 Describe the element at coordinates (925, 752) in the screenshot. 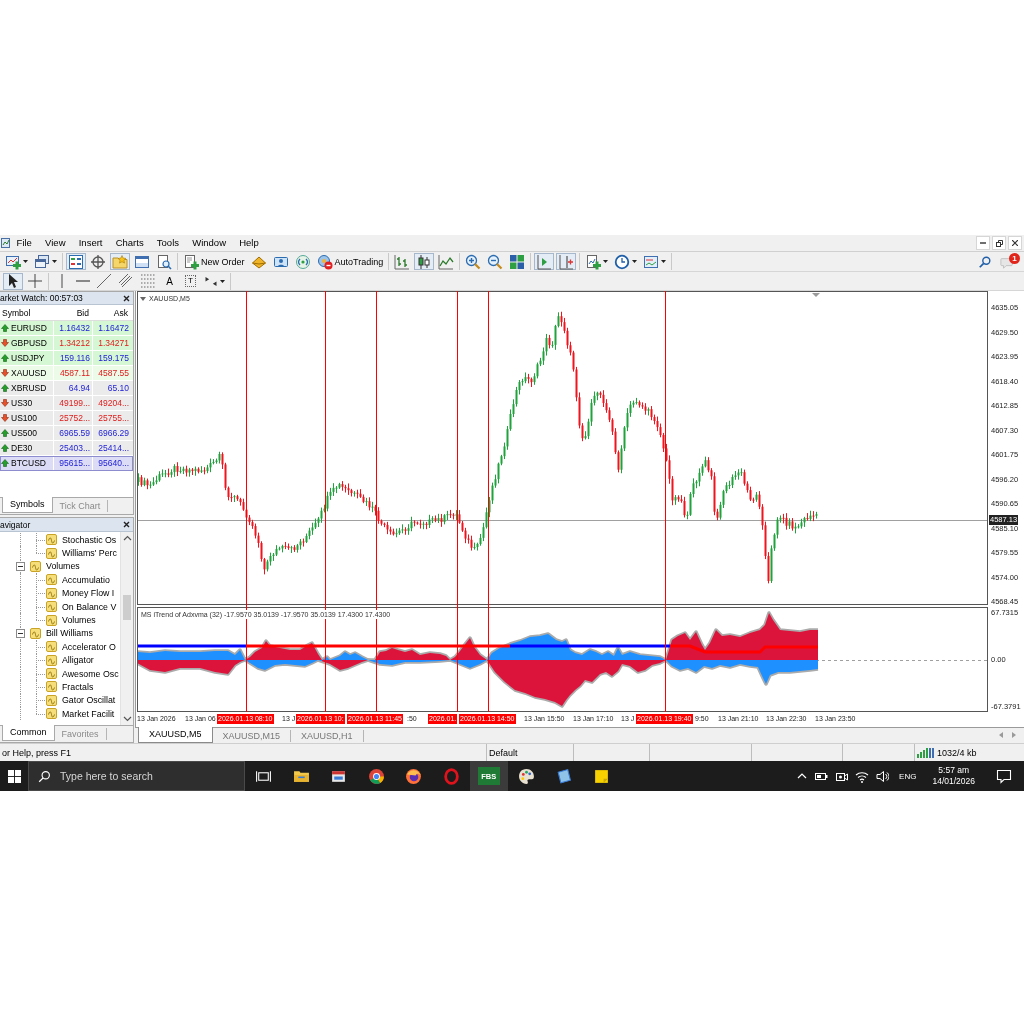

I see `signal-bars-icon` at that location.